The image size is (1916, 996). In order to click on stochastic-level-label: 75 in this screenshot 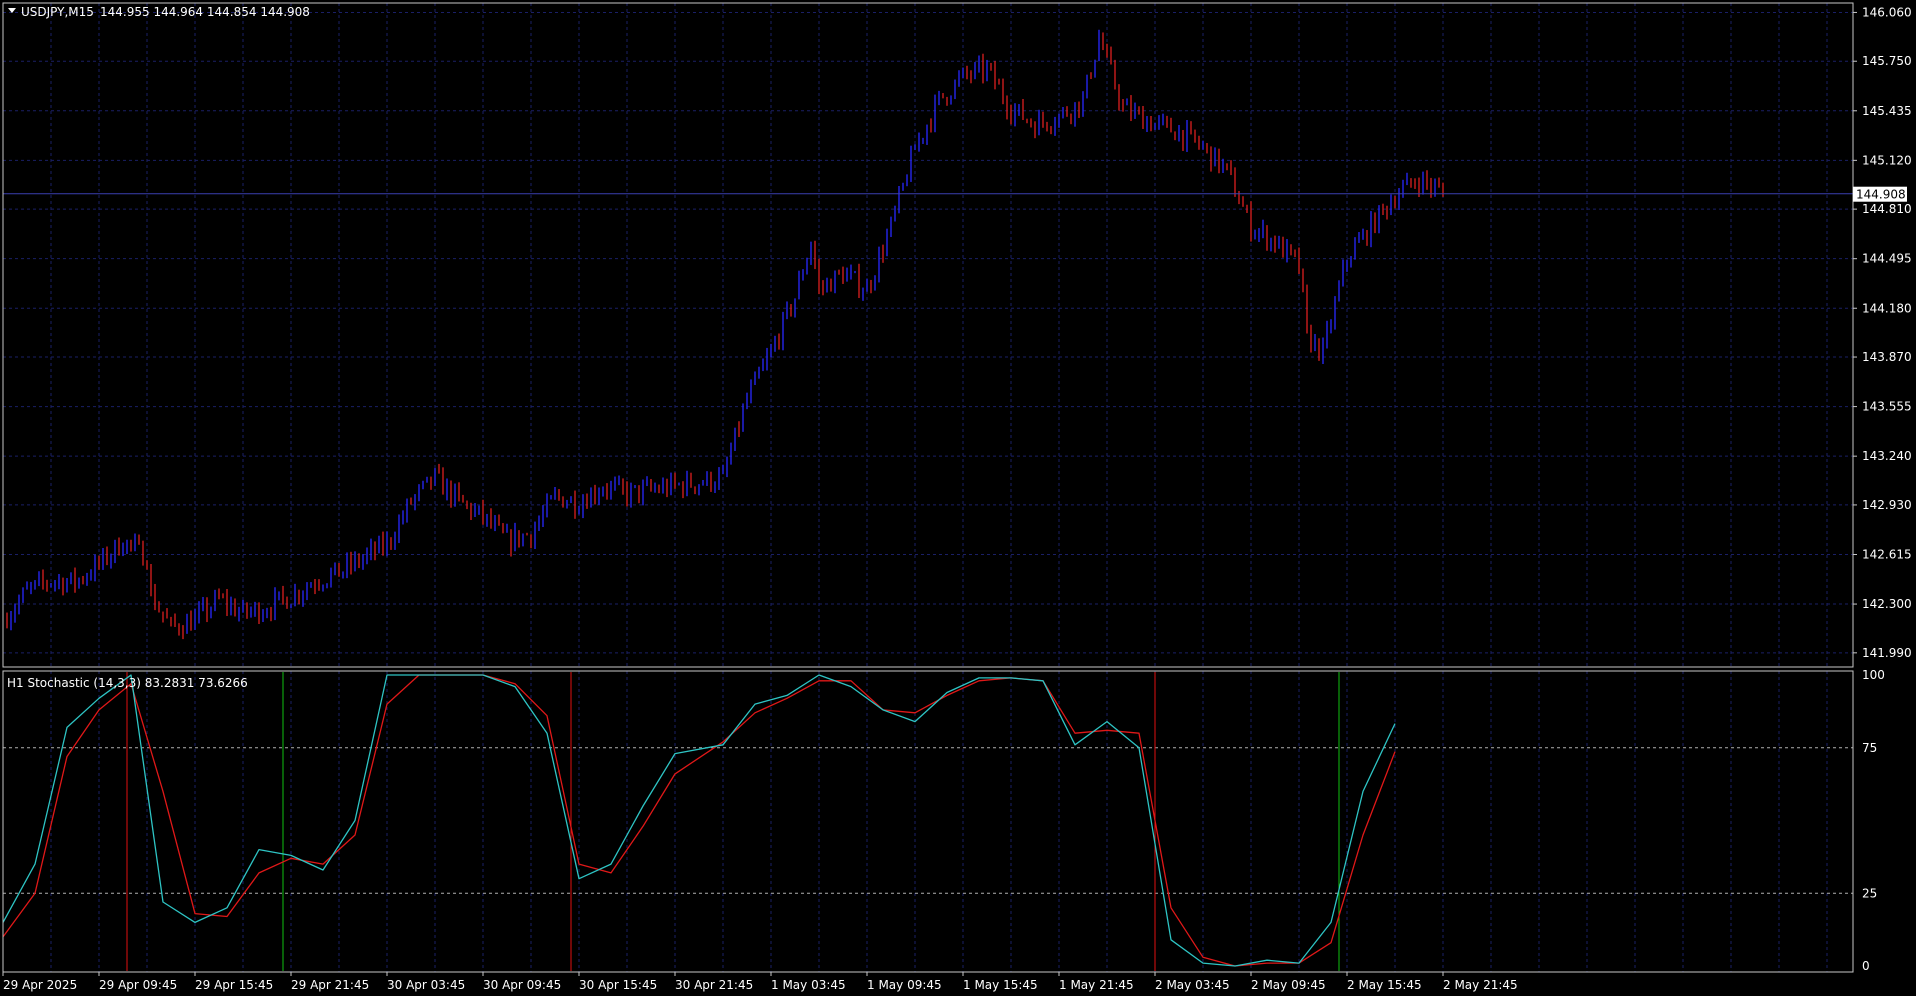, I will do `click(1869, 748)`.